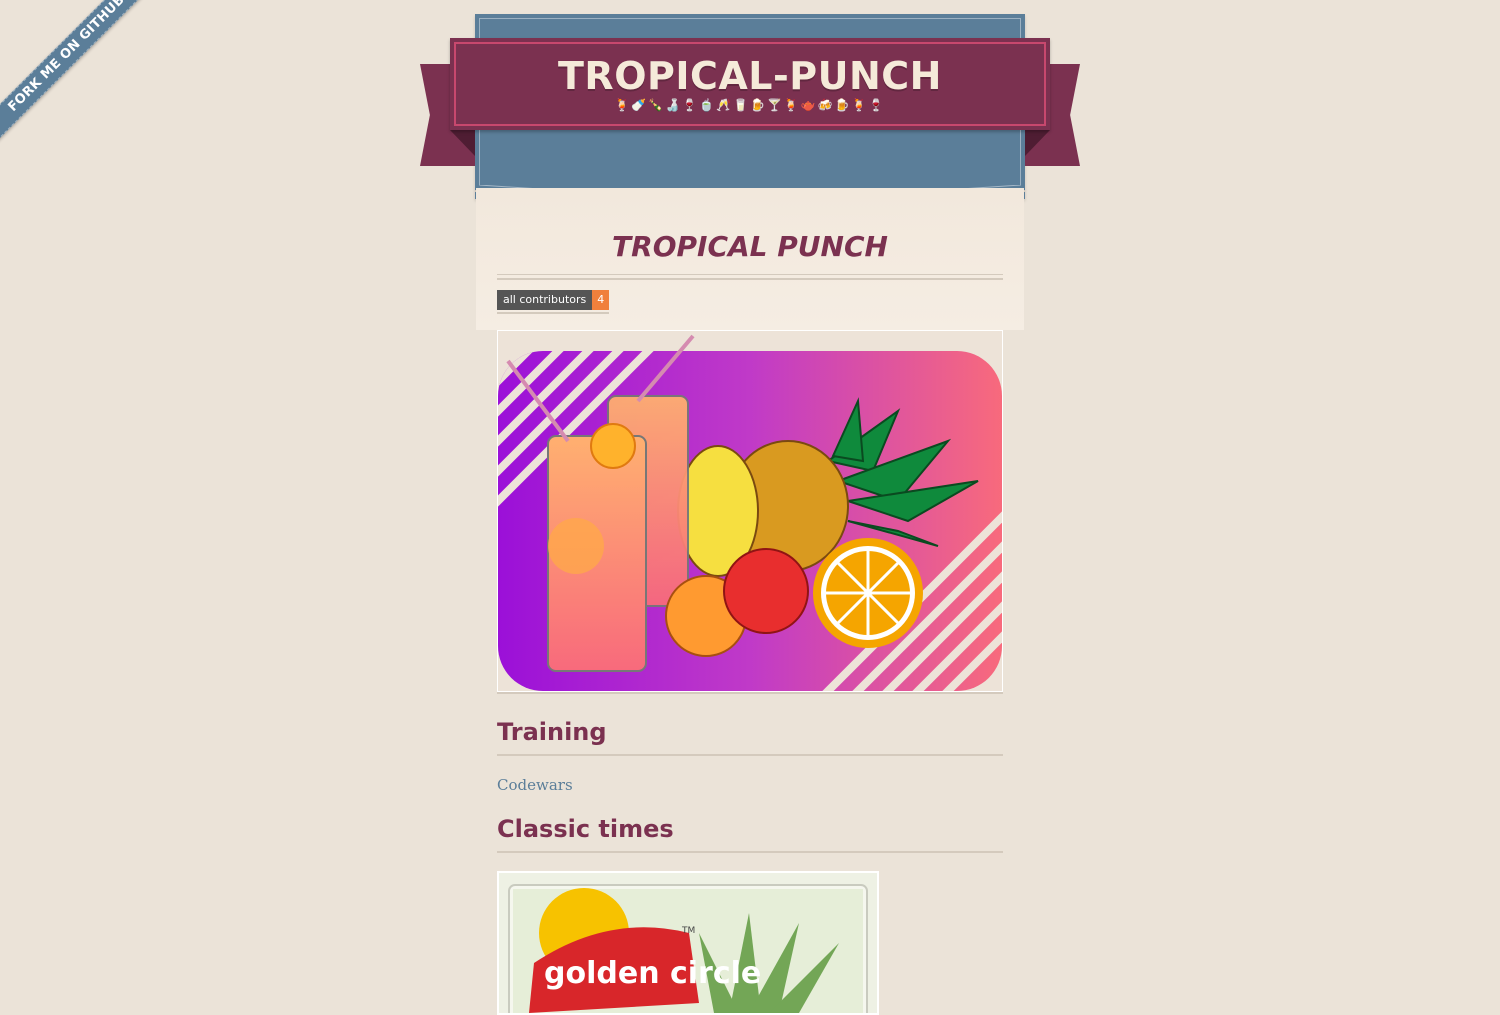 This screenshot has height=1015, width=1500. What do you see at coordinates (750, 834) in the screenshot?
I see `classic-times-heading: Classic times` at bounding box center [750, 834].